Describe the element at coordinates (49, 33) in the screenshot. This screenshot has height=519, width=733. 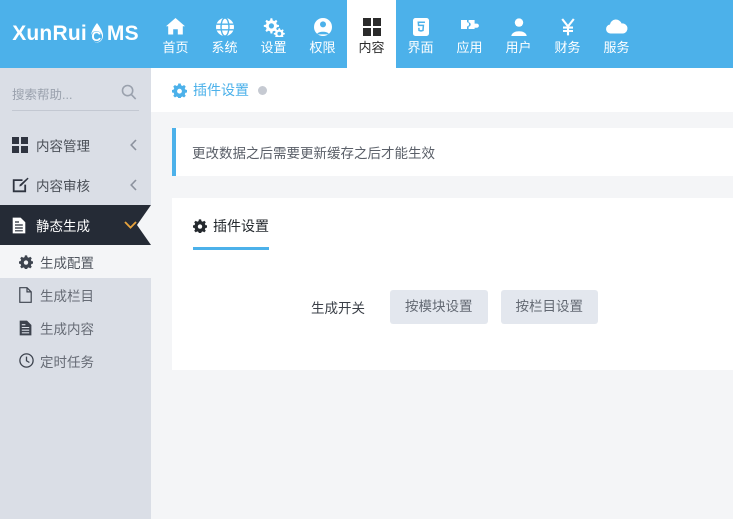
I see `brand-text-before: XunRui` at that location.